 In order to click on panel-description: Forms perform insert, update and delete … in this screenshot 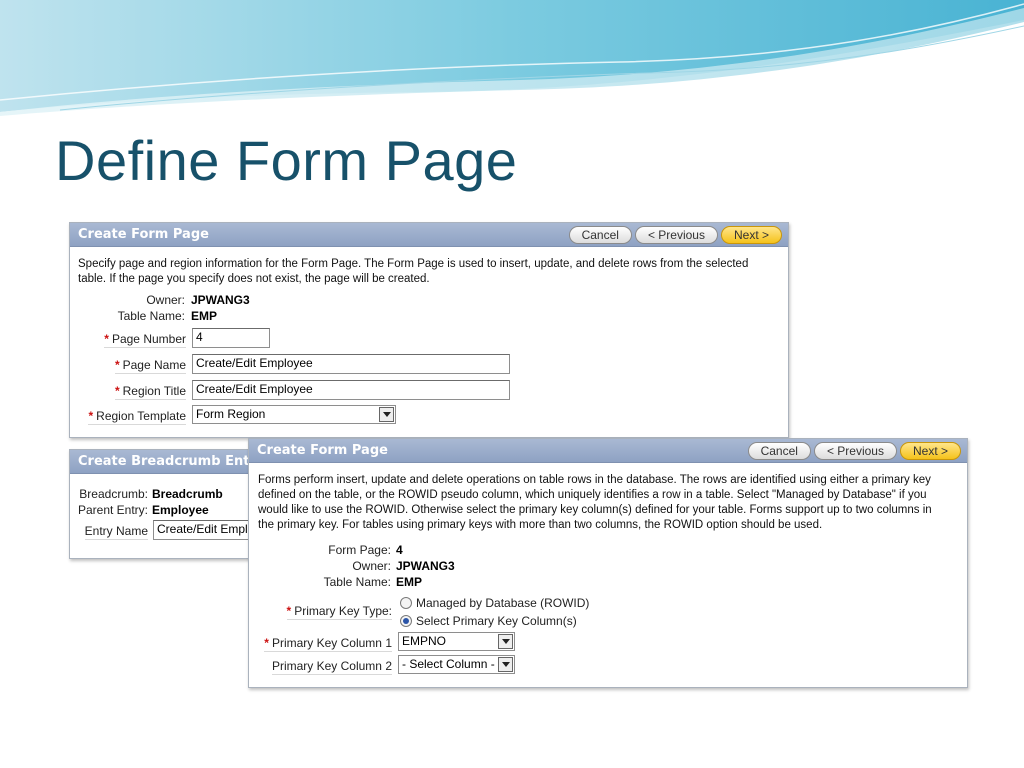, I will do `click(610, 503)`.